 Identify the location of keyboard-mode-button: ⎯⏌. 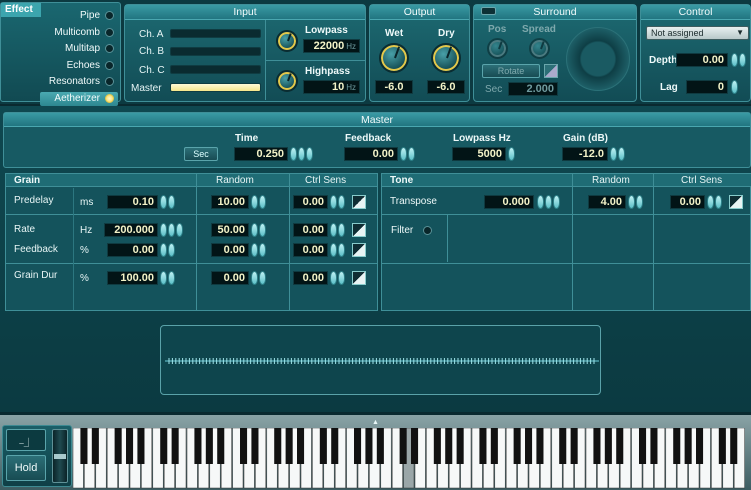
(26, 440).